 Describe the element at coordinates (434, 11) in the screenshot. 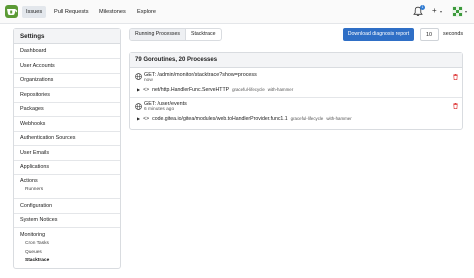

I see `plus-icon: +` at that location.